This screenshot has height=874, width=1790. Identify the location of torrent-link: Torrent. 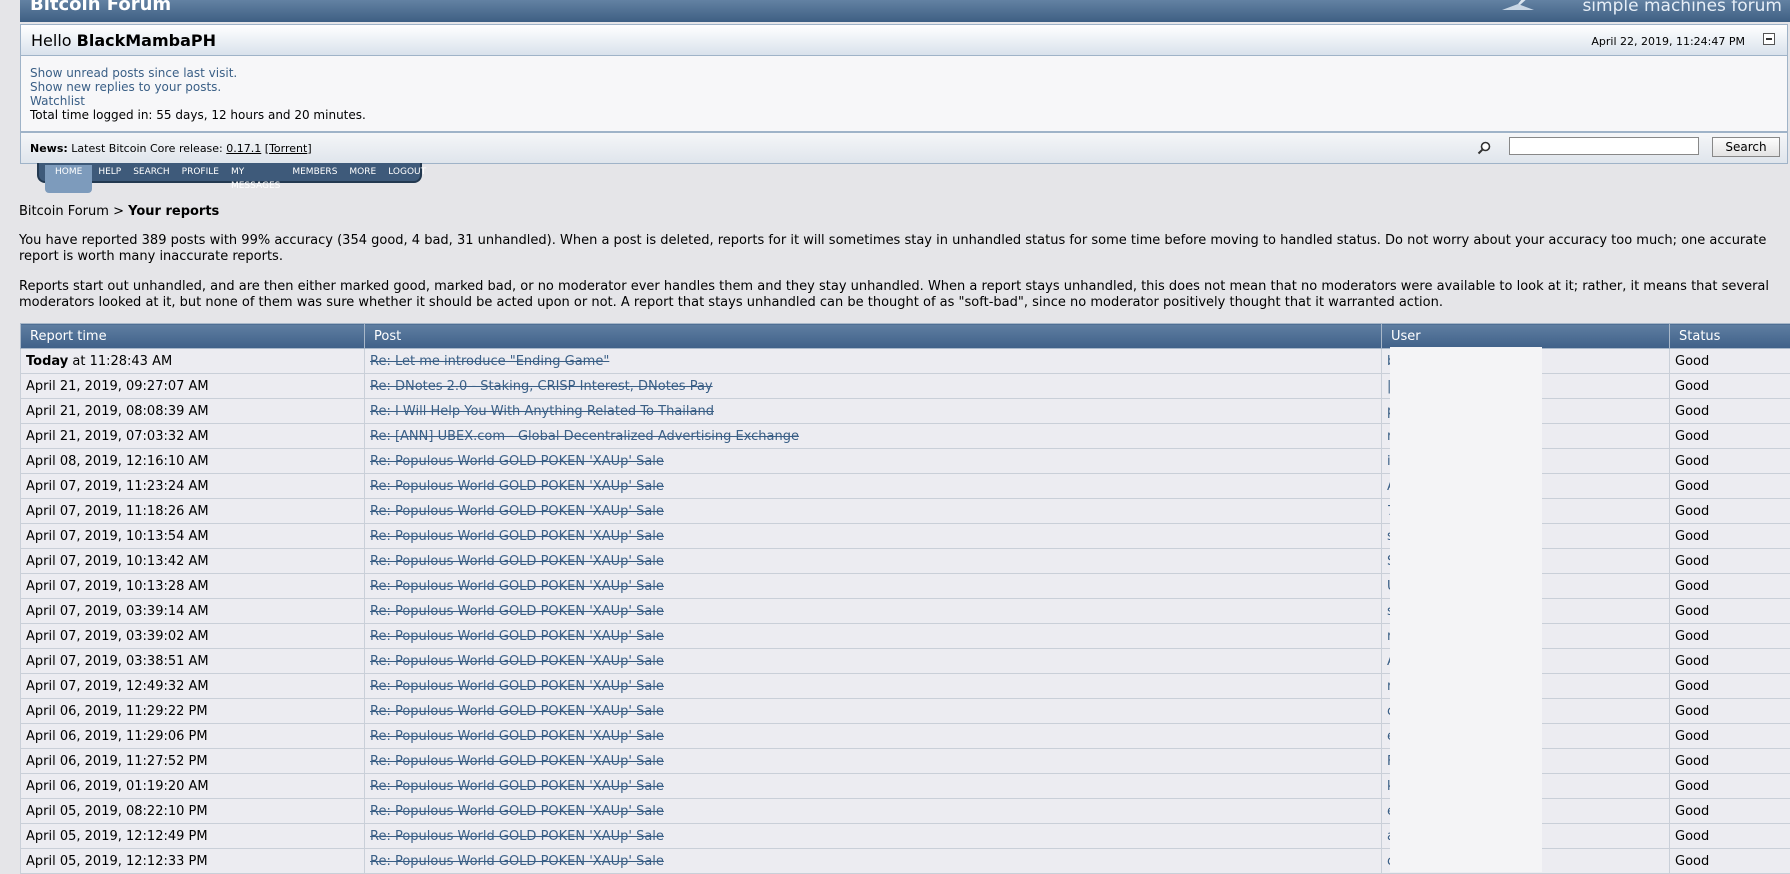
(288, 148).